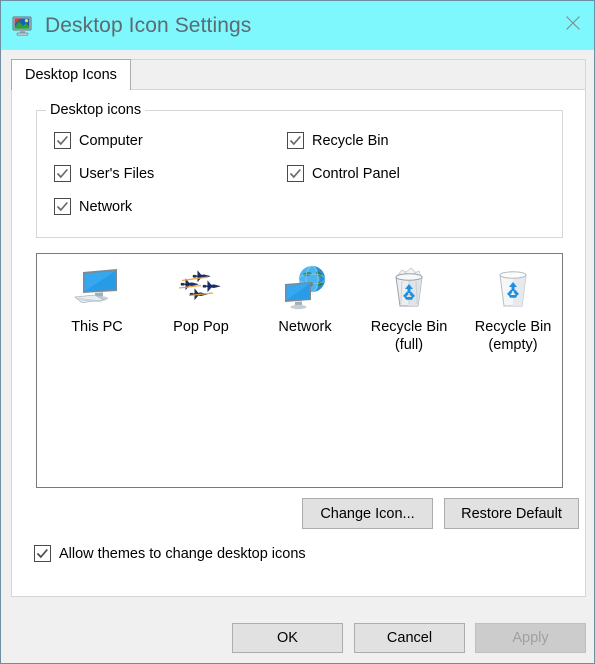 The height and width of the screenshot is (664, 595). I want to click on checkbox-label: Network, so click(106, 206).